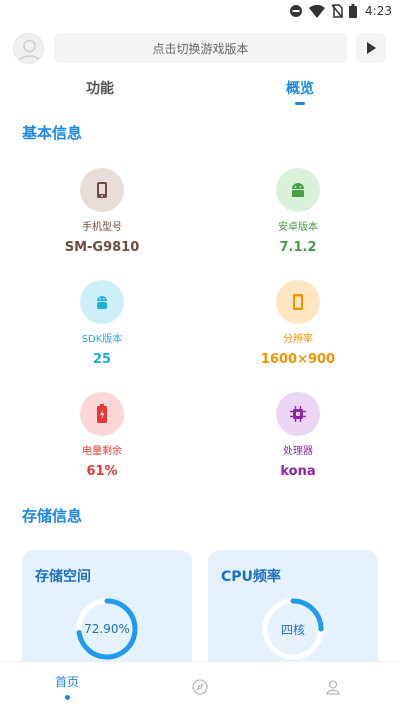 Image resolution: width=400 pixels, height=711 pixels. I want to click on phone-icon, so click(102, 190).